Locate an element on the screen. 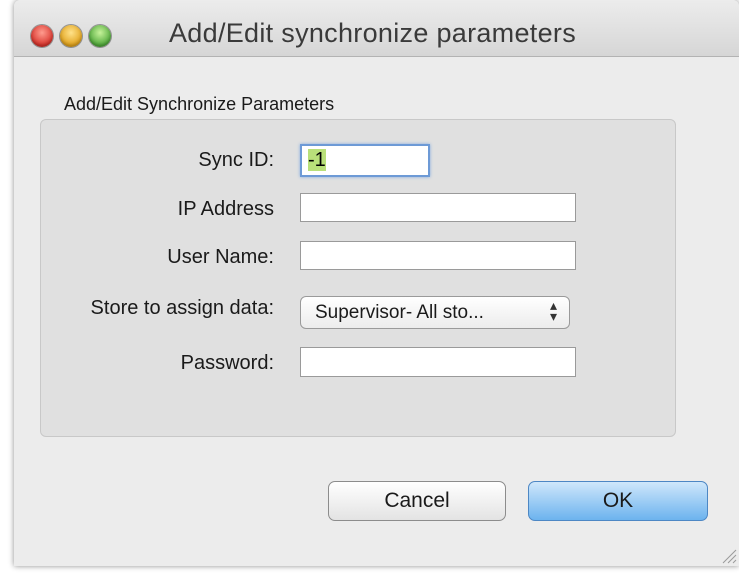  minimize-icon is located at coordinates (71, 36).